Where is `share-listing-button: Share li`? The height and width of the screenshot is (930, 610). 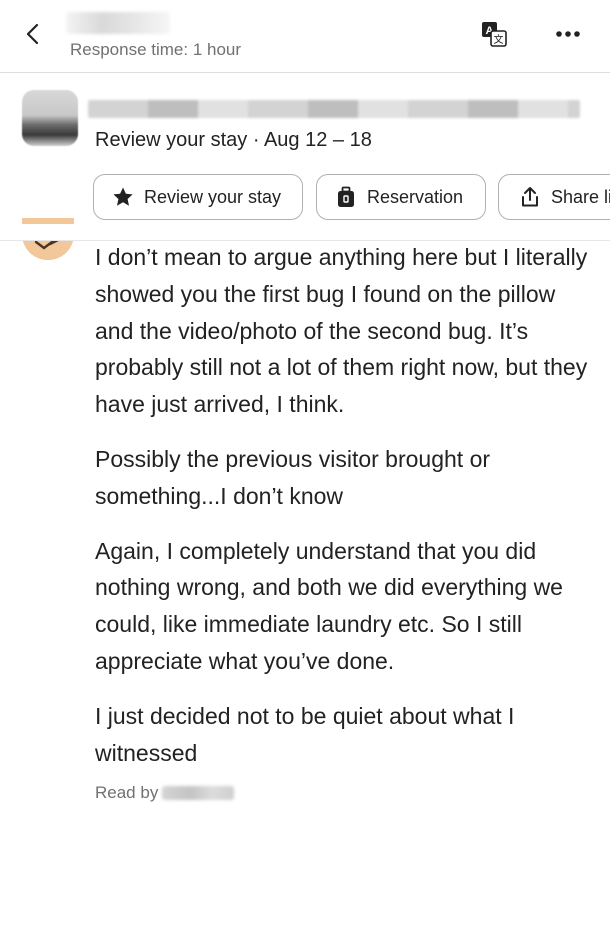
share-listing-button: Share li is located at coordinates (554, 197).